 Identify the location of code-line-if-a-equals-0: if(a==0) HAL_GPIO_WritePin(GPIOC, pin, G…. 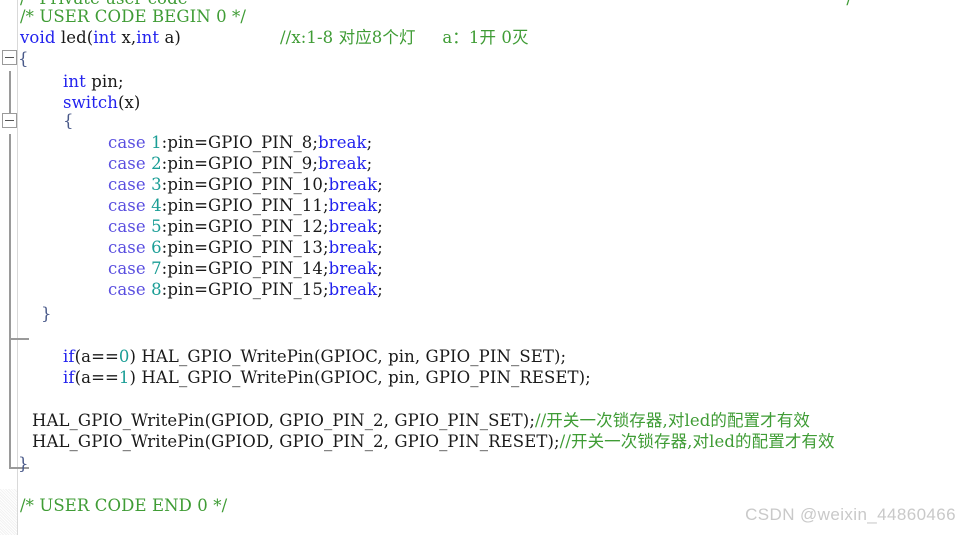
(314, 356).